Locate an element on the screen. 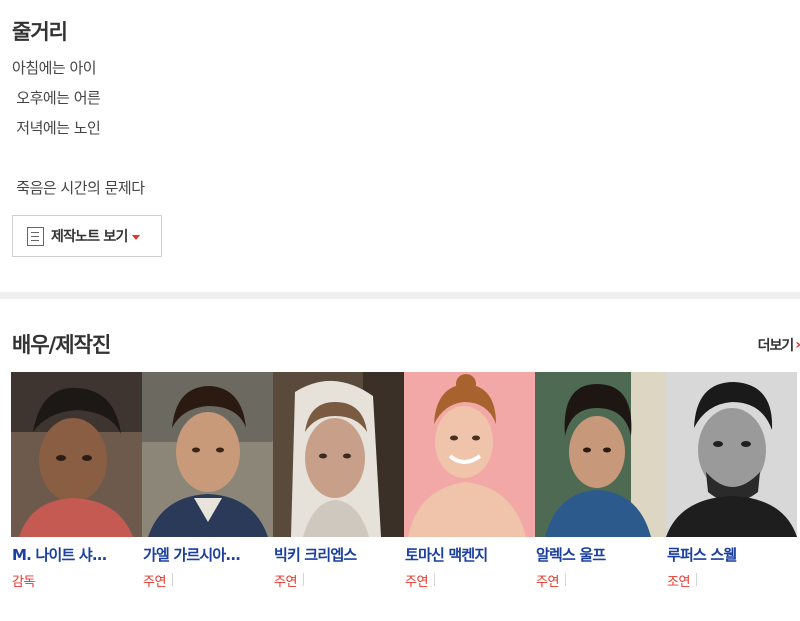 The height and width of the screenshot is (621, 800). synopsis-line: 아침에는 아이 is located at coordinates (54, 68).